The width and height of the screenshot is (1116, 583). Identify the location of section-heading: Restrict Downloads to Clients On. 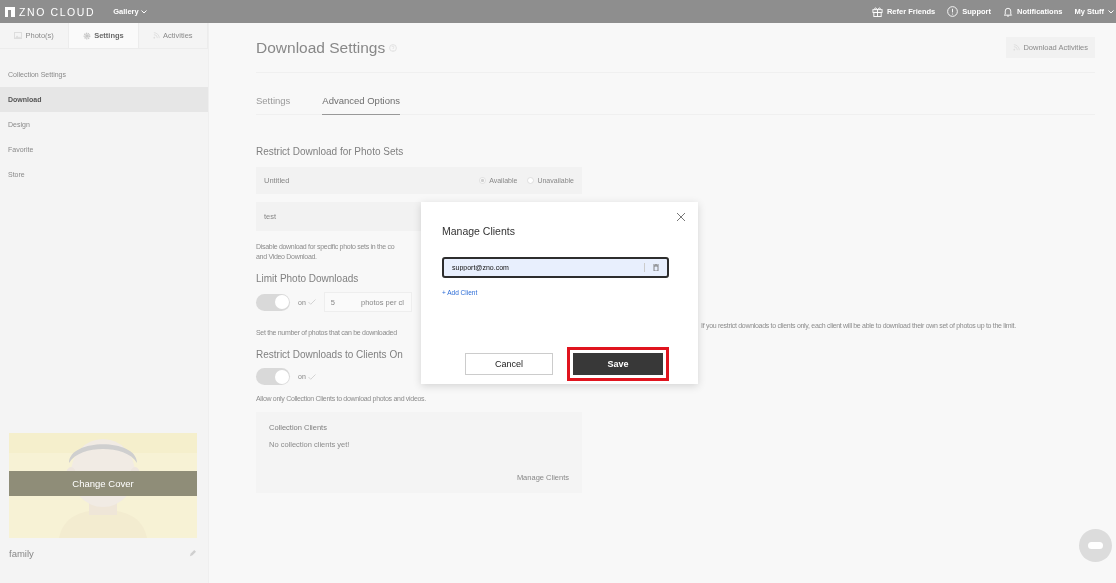
(330, 354).